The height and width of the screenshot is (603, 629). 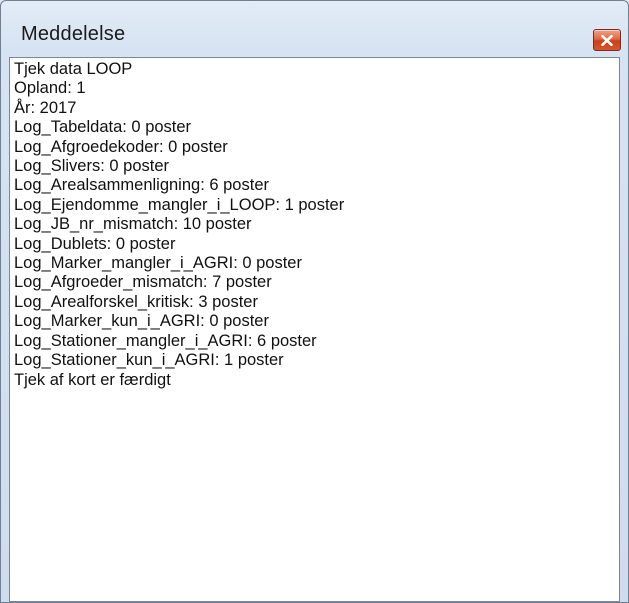 What do you see at coordinates (158, 263) in the screenshot?
I see `message-line: Log_Marker_mangler_i_AGRI: 0 poster` at bounding box center [158, 263].